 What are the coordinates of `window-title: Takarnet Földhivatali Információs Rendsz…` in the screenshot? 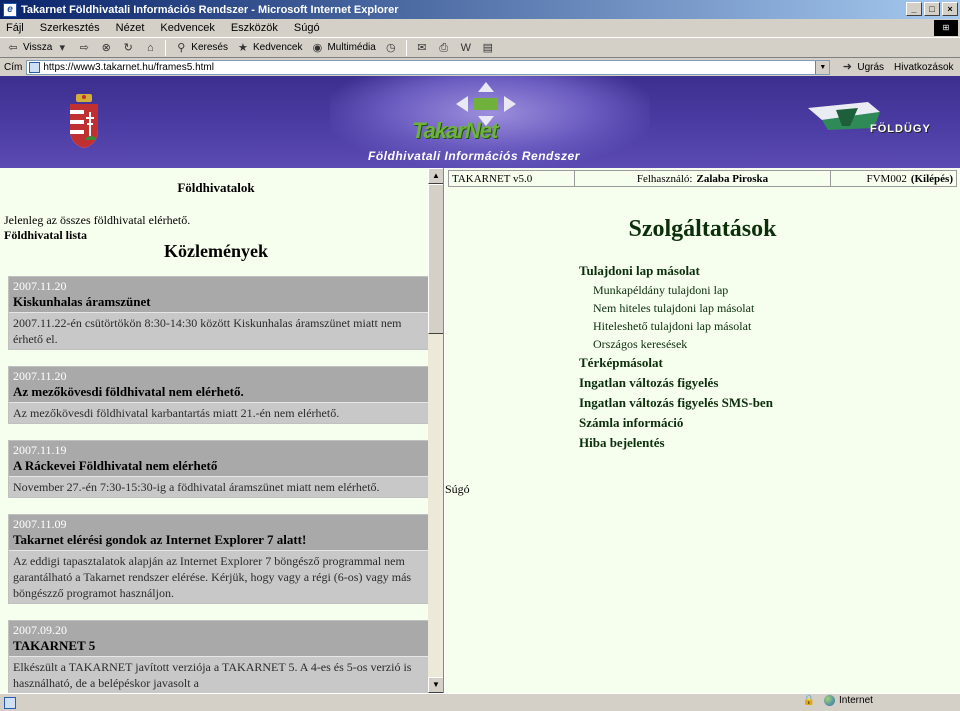 It's located at (210, 9).